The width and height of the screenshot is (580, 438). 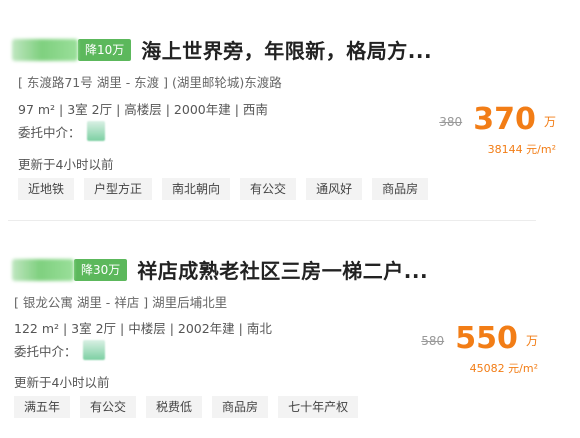 What do you see at coordinates (486, 338) in the screenshot?
I see `total-price: 550` at bounding box center [486, 338].